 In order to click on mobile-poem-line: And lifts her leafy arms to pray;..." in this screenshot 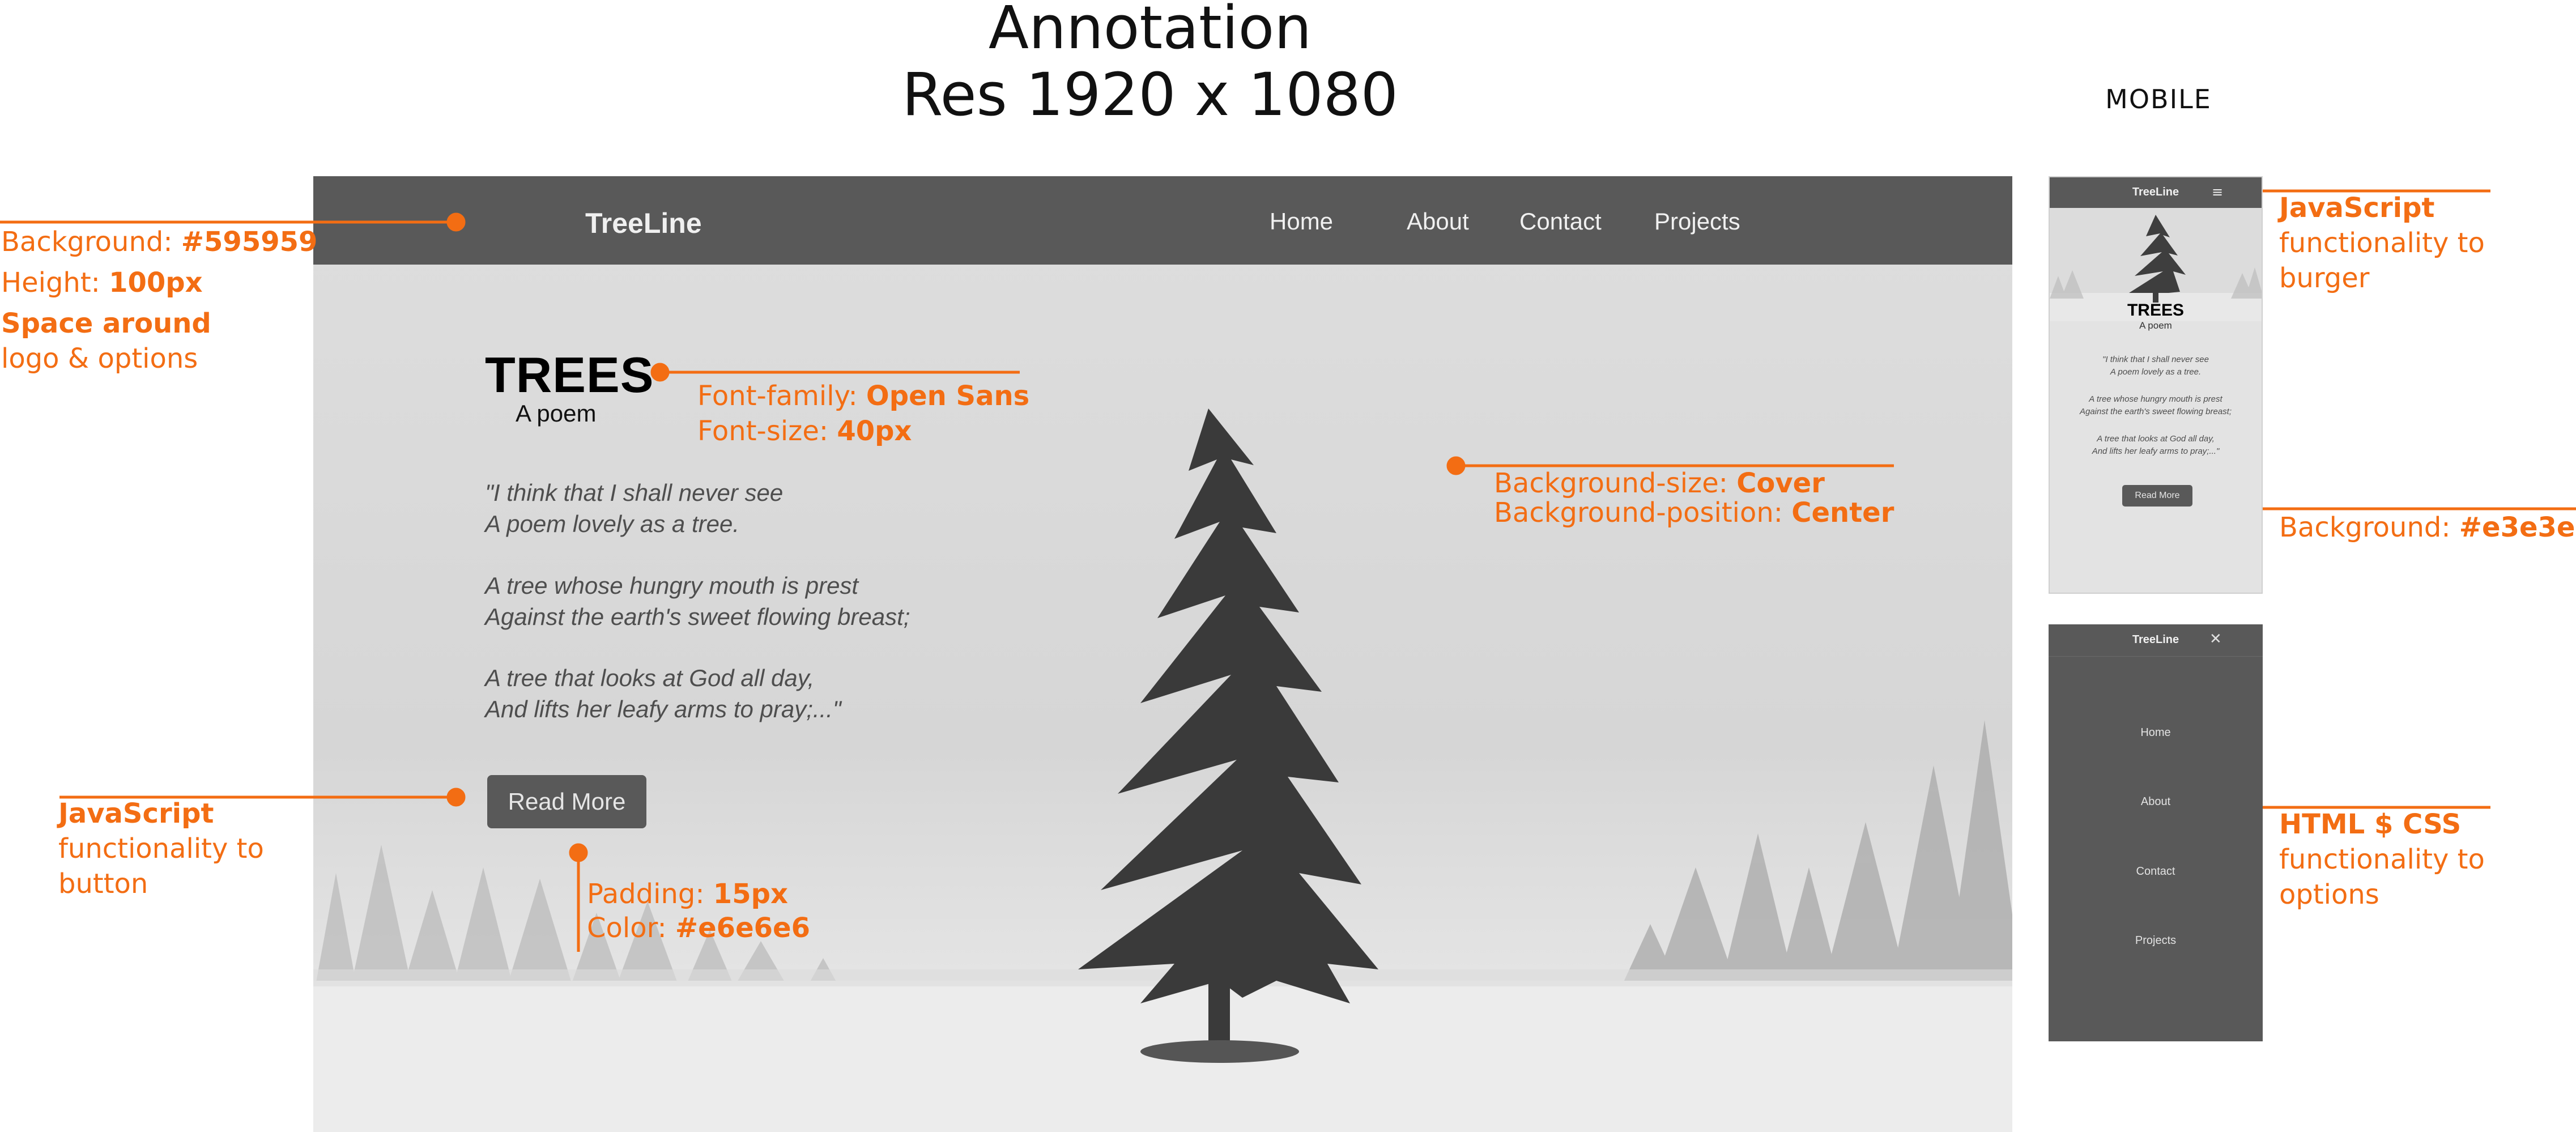, I will do `click(2156, 451)`.